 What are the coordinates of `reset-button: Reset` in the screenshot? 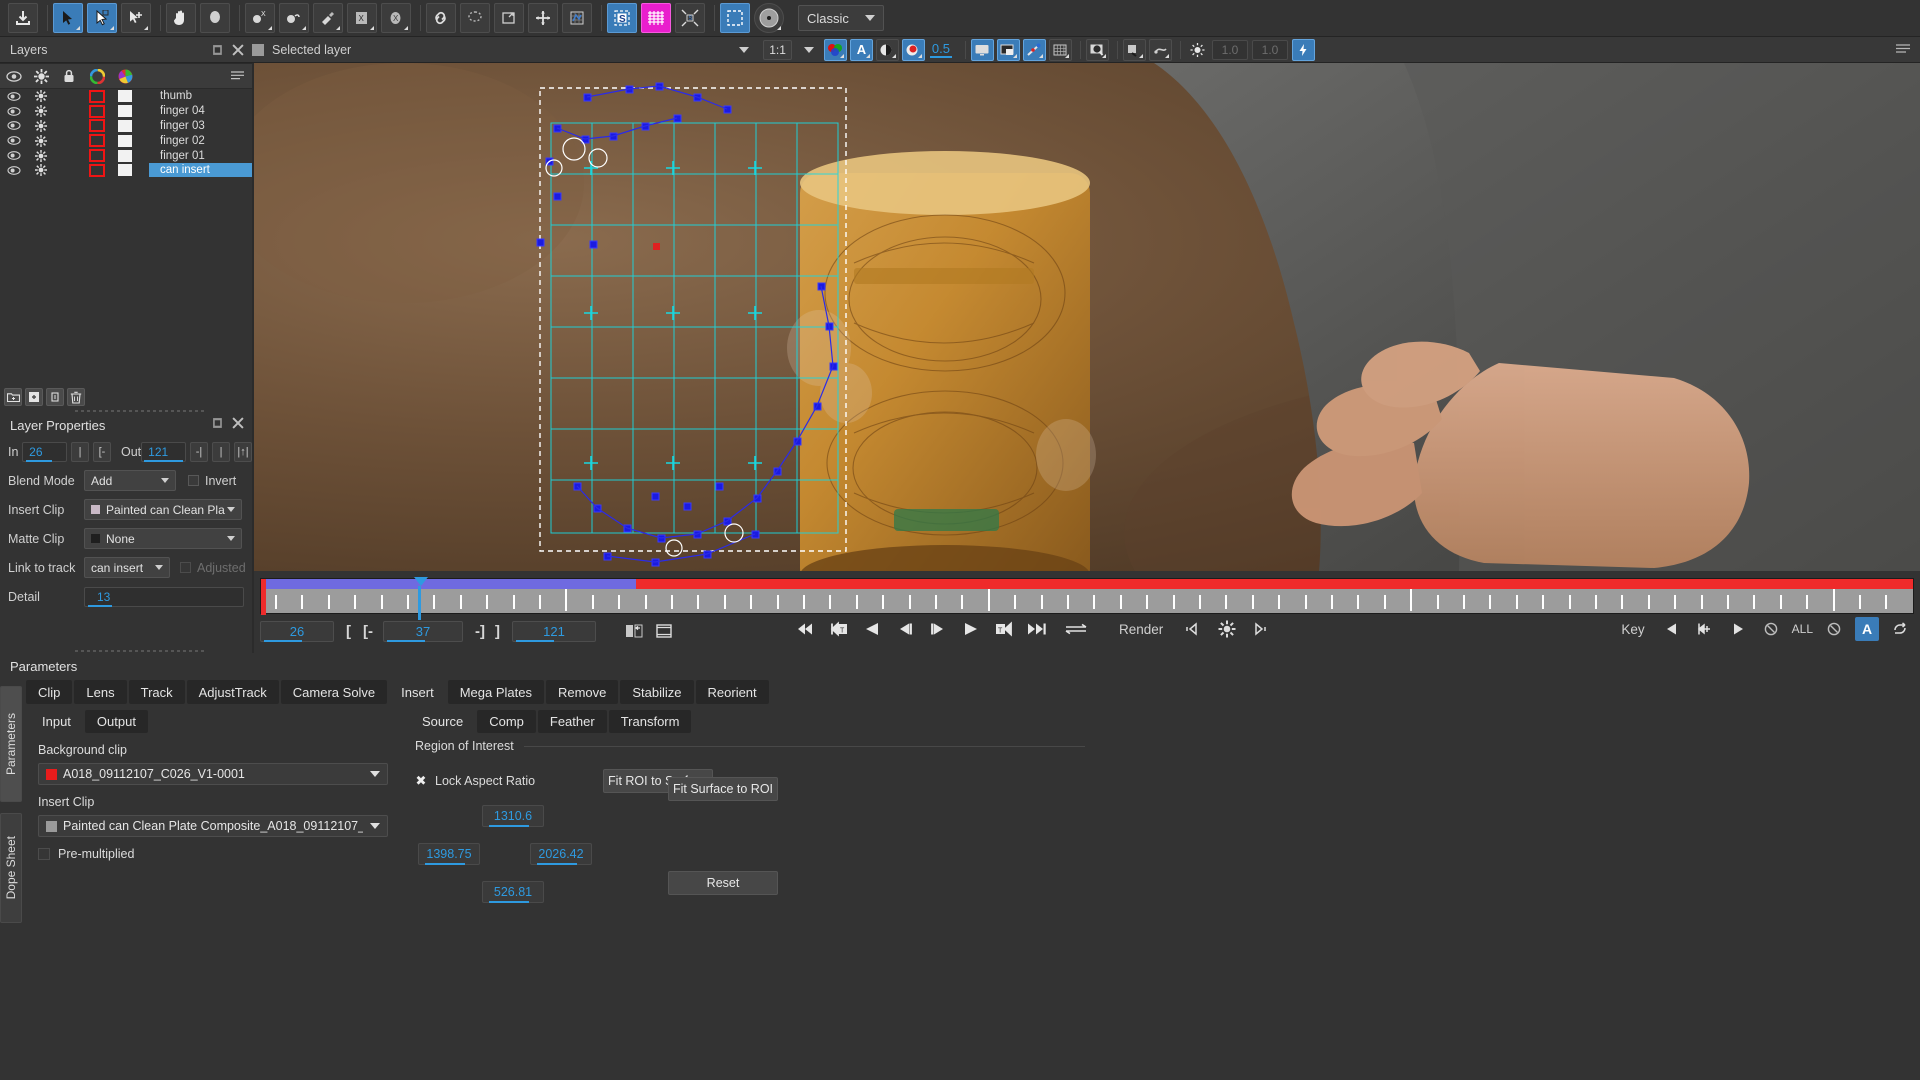 It's located at (723, 883).